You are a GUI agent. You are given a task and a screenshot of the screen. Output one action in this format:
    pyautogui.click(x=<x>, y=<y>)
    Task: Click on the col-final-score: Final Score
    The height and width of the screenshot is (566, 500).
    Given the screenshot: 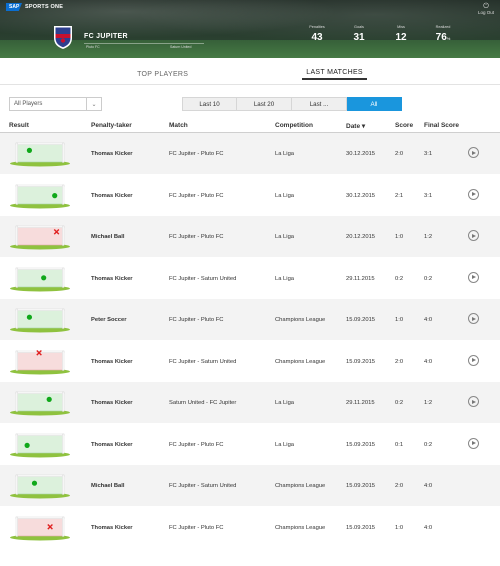 What is the action you would take?
    pyautogui.click(x=441, y=125)
    